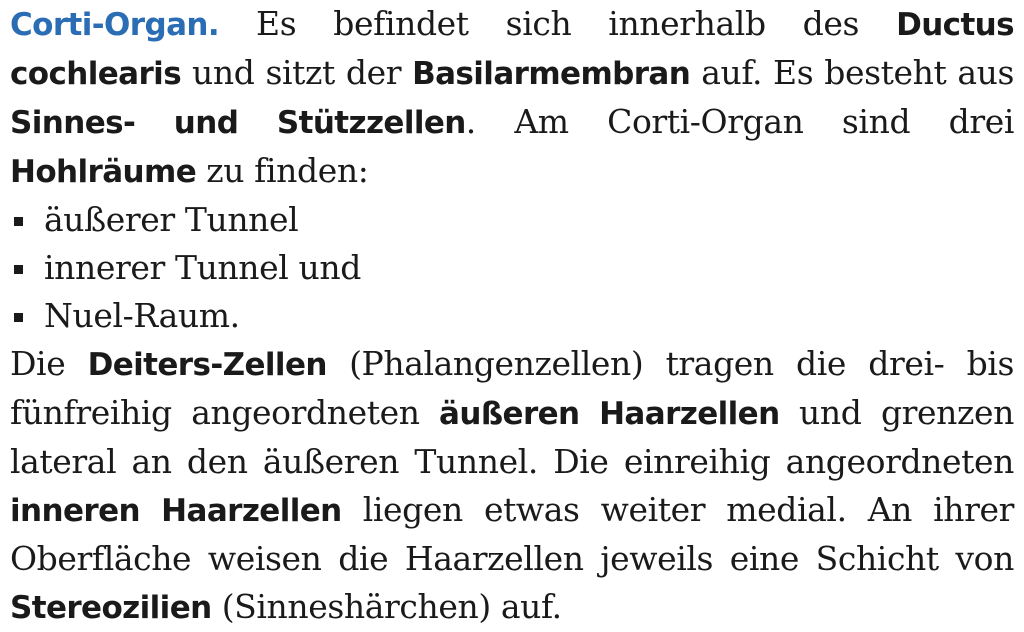  I want to click on text-segment: und sitzt der, so click(297, 72).